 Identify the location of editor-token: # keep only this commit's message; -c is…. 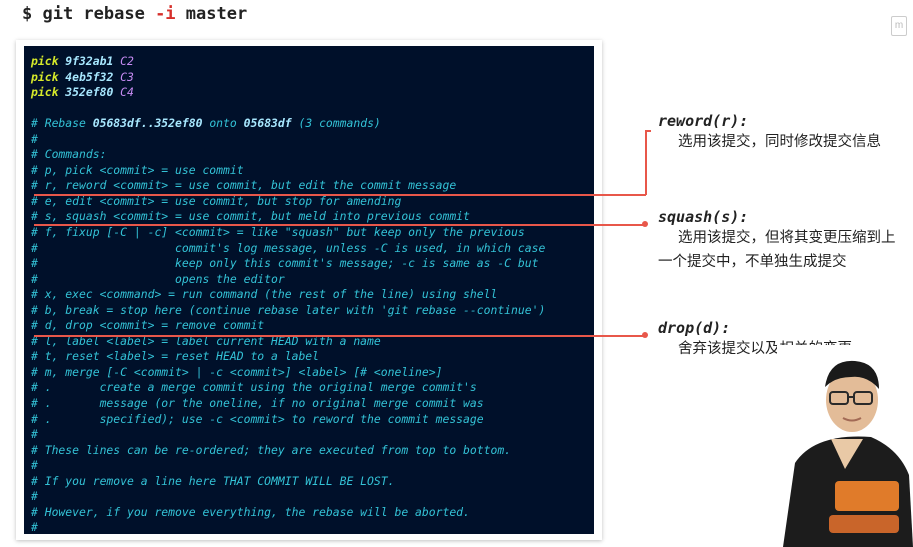
(285, 263).